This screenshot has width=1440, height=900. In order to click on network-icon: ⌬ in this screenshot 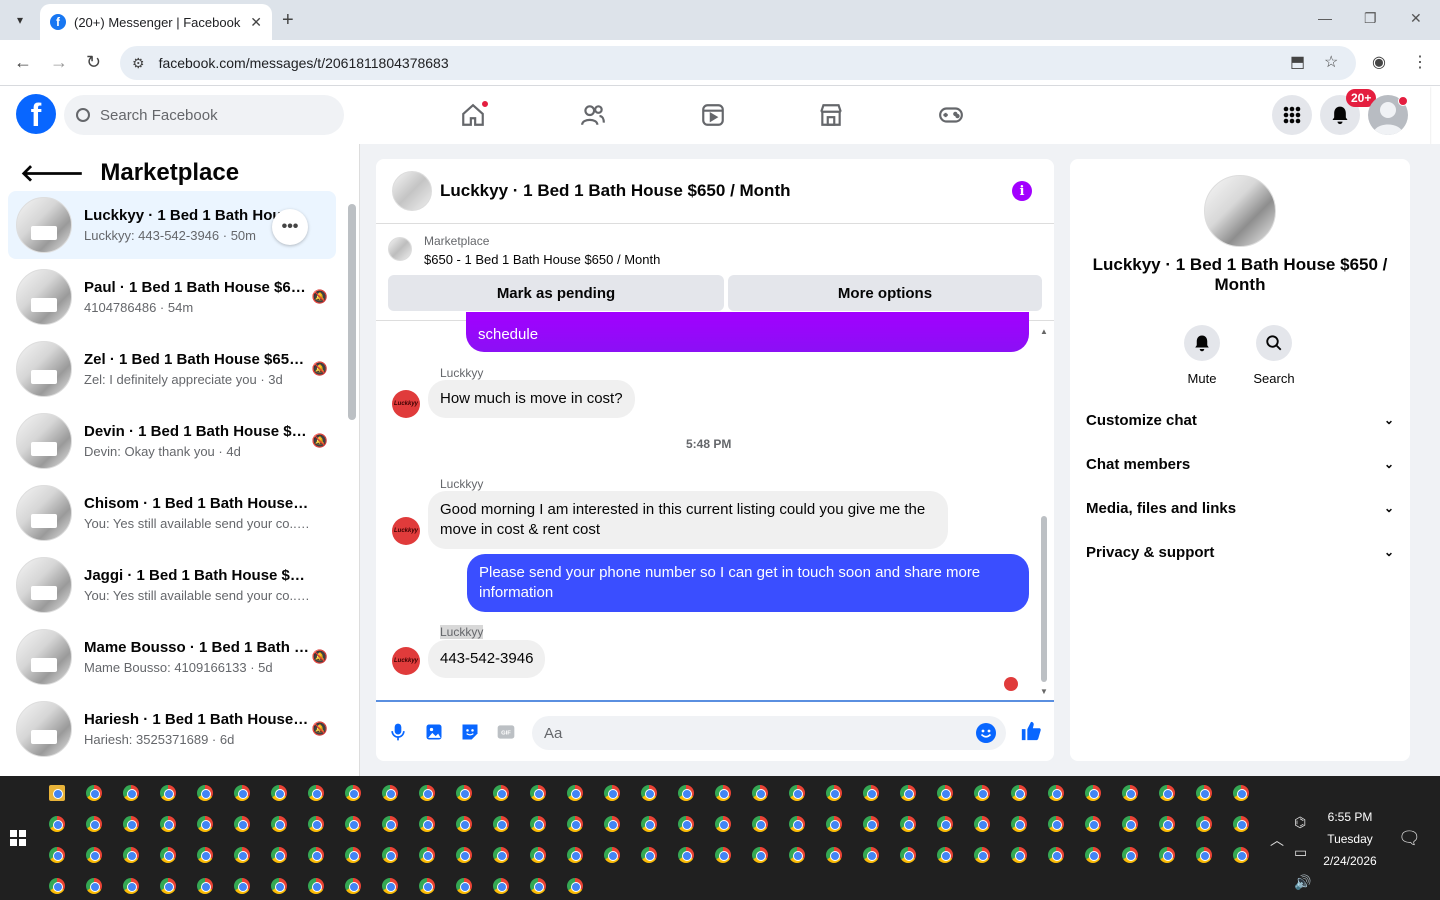, I will do `click(1300, 822)`.